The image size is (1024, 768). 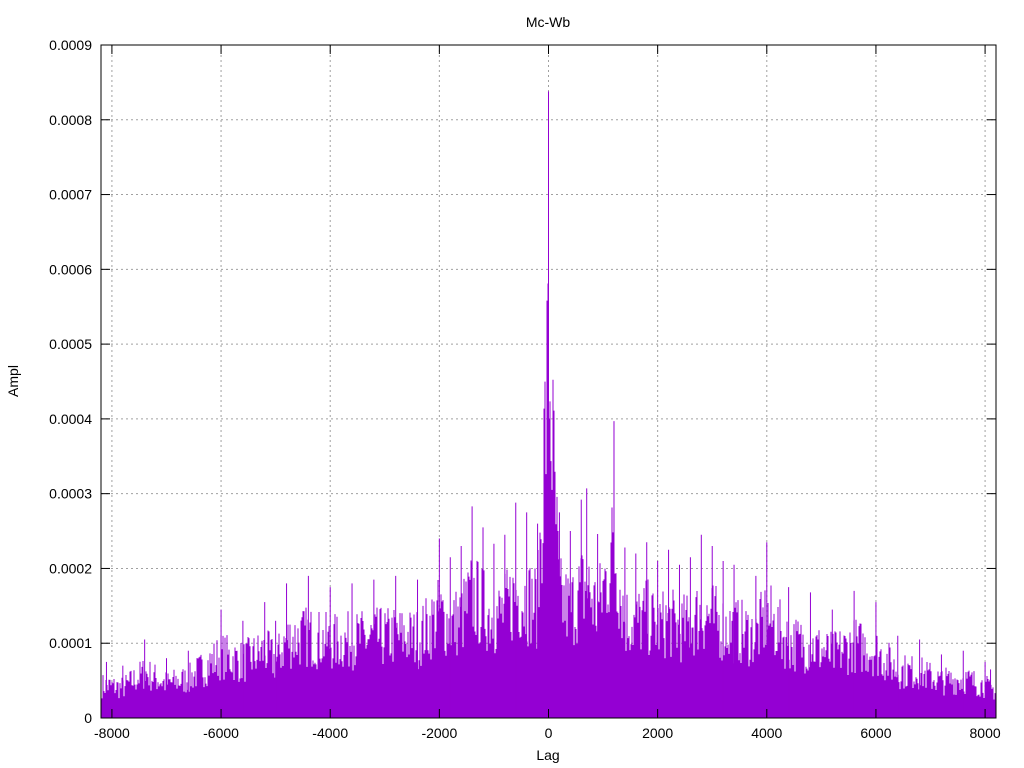 I want to click on y-tick-label: 0.0006, so click(x=70, y=269).